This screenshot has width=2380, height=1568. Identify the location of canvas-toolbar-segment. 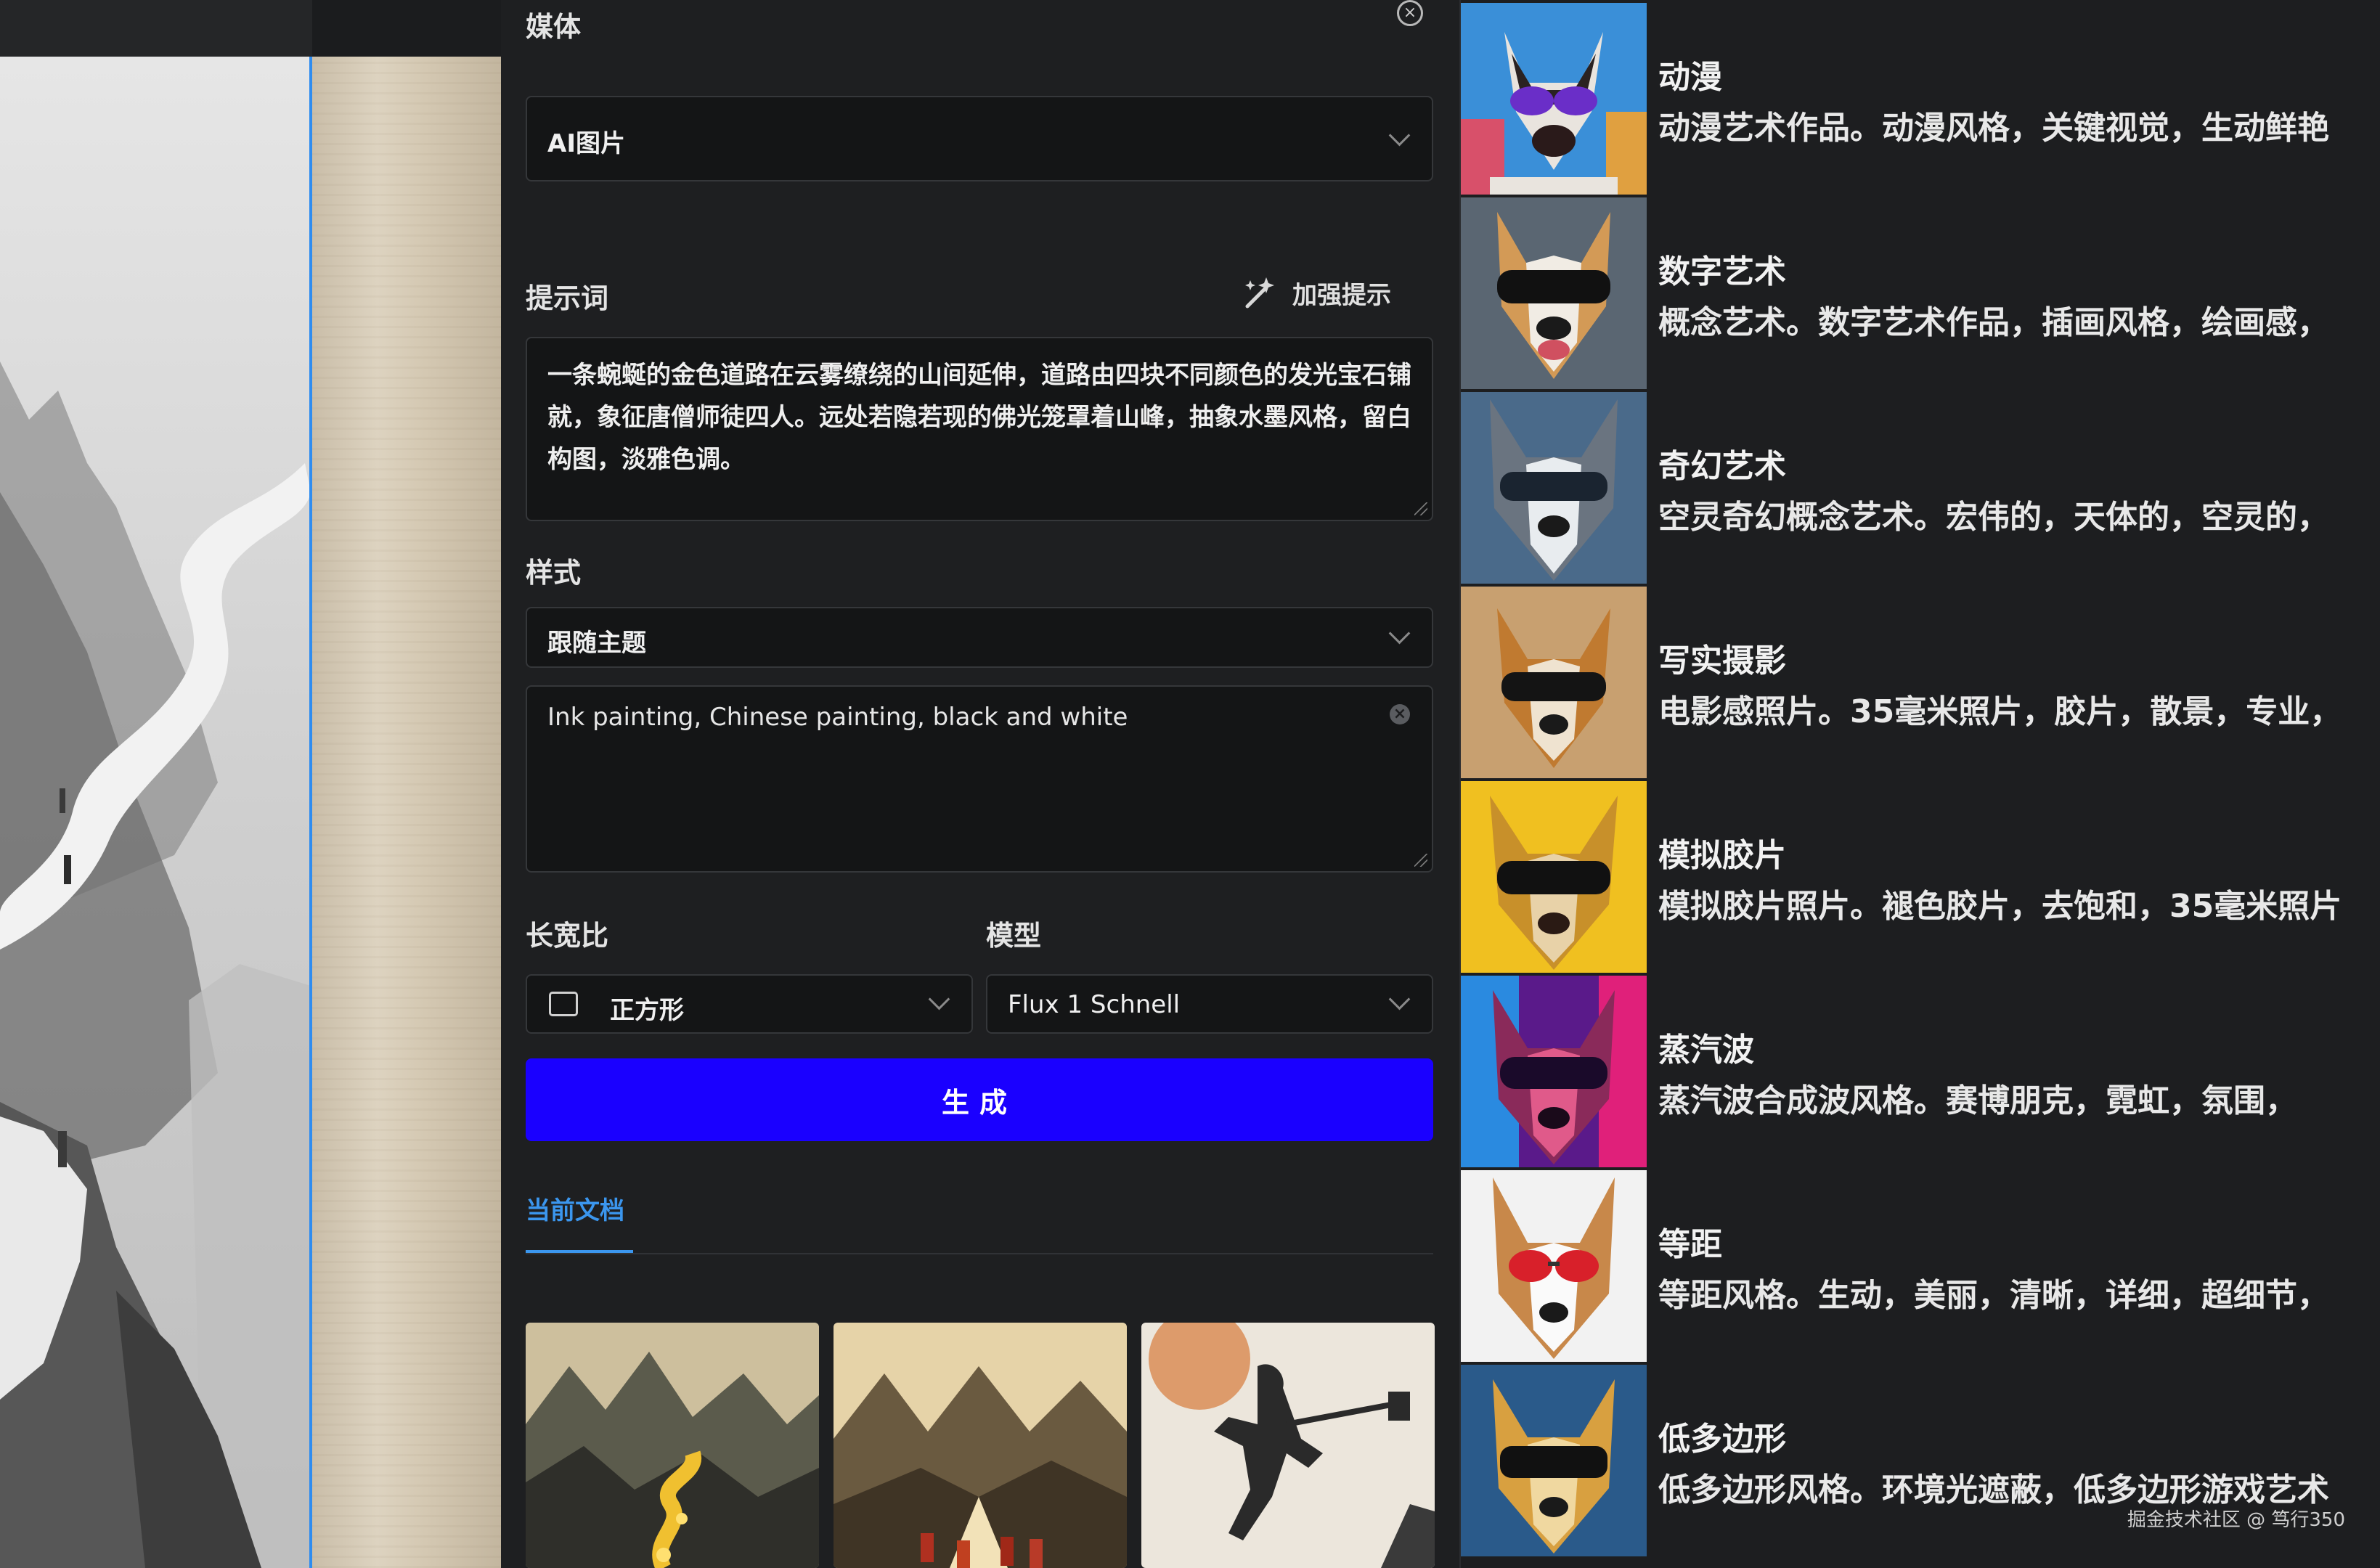
(406, 29).